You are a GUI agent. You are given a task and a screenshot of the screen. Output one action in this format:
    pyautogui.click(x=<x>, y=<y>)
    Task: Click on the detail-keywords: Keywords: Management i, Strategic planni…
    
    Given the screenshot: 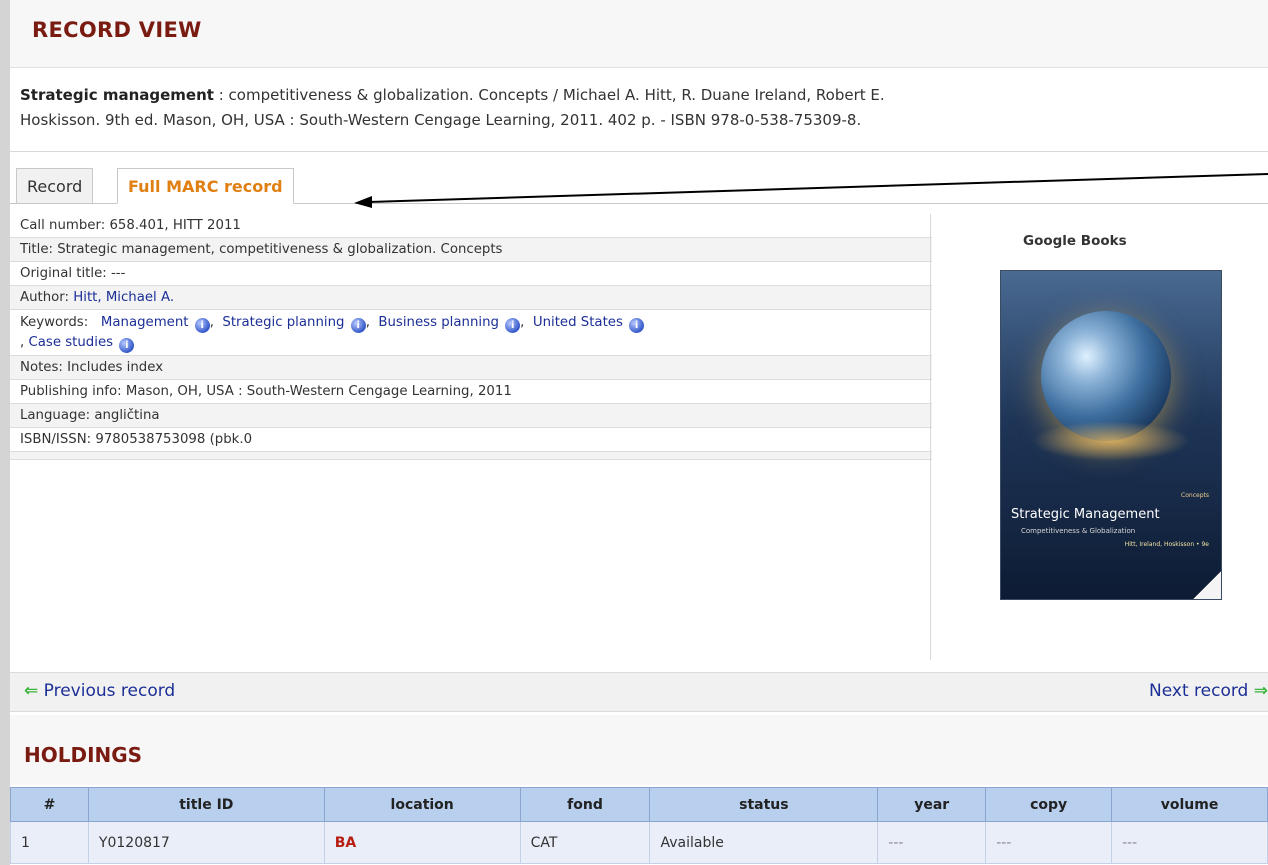 What is the action you would take?
    pyautogui.click(x=471, y=333)
    